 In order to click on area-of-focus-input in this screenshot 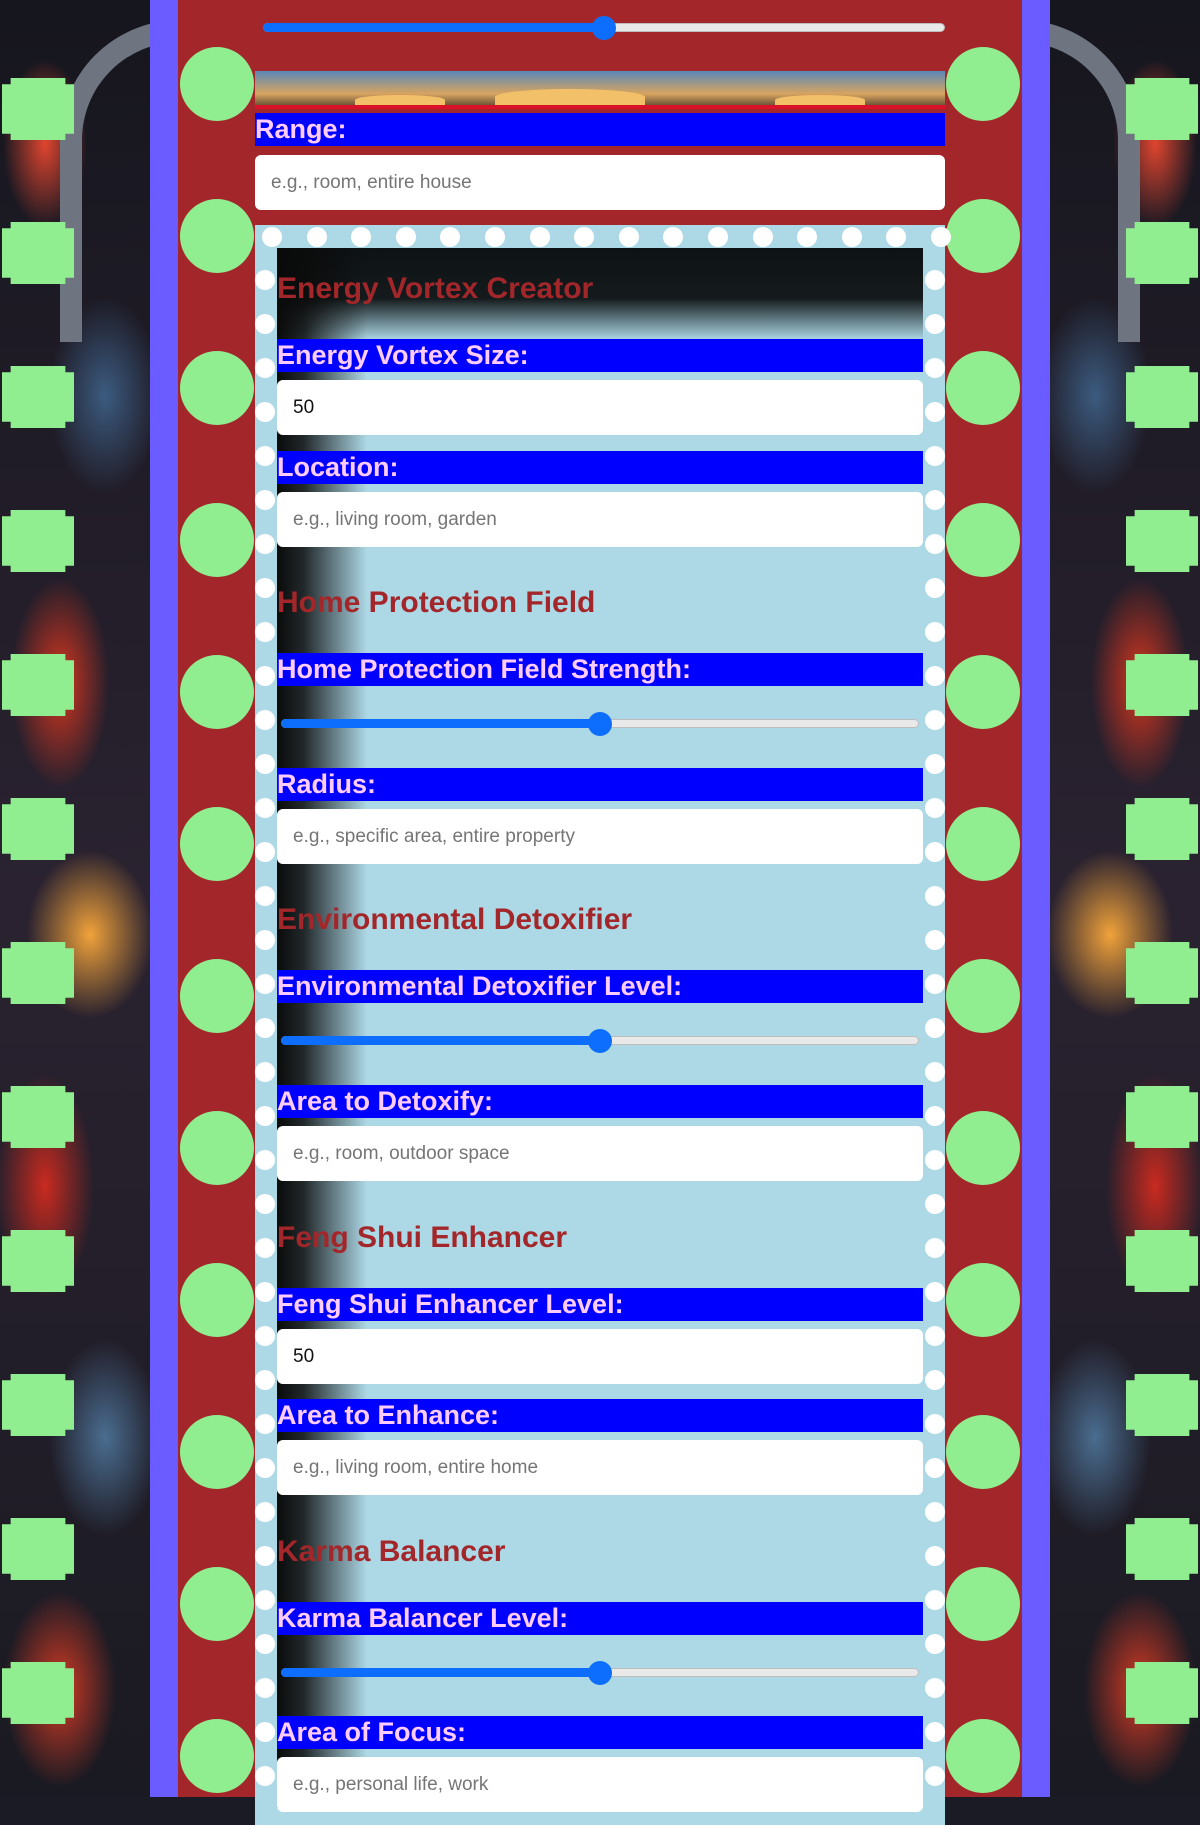, I will do `click(600, 1784)`.